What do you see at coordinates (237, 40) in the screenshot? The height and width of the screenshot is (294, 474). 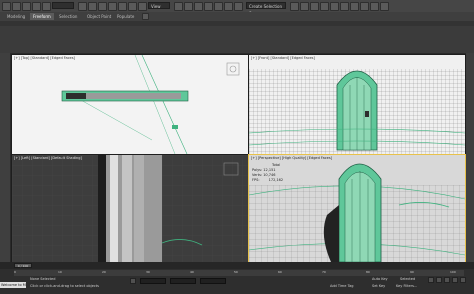 I see `ribbon-panel` at bounding box center [237, 40].